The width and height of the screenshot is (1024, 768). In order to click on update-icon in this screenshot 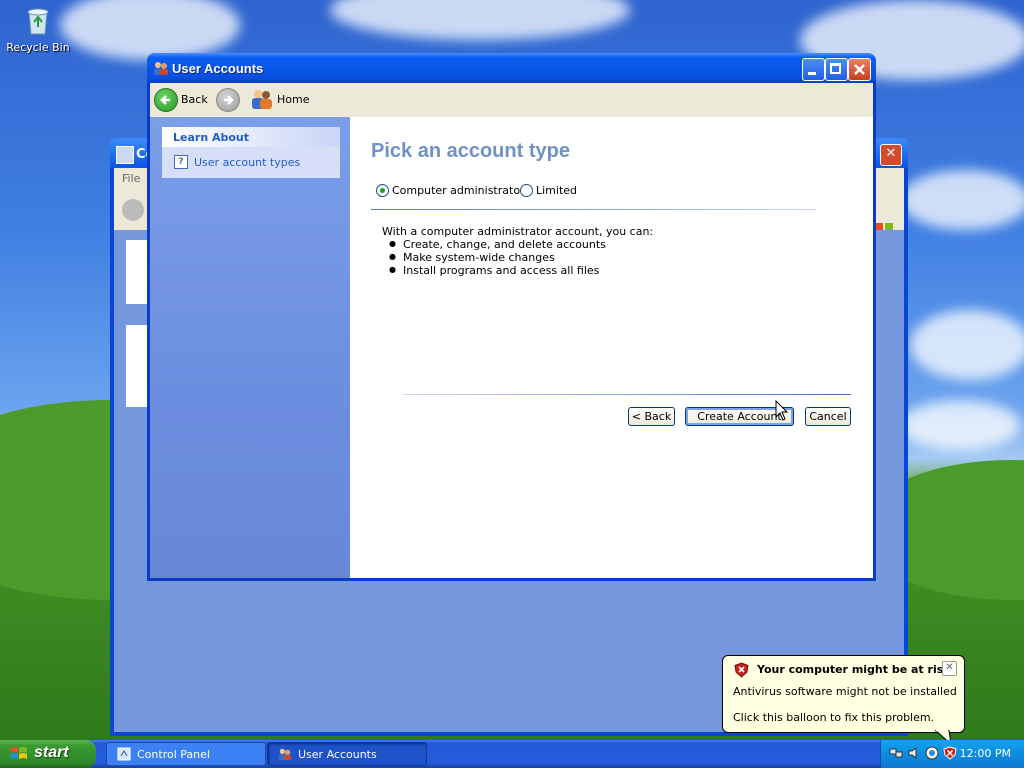, I will do `click(932, 753)`.